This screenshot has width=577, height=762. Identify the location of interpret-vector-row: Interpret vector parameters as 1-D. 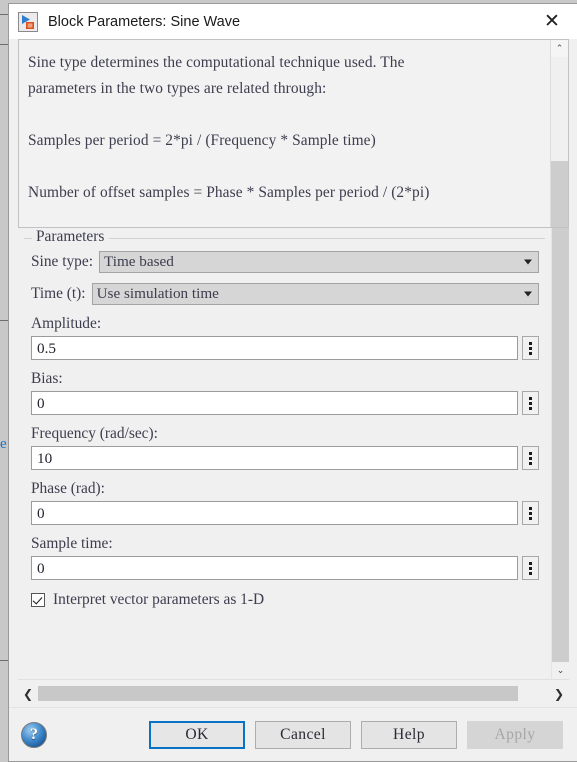
(284, 600).